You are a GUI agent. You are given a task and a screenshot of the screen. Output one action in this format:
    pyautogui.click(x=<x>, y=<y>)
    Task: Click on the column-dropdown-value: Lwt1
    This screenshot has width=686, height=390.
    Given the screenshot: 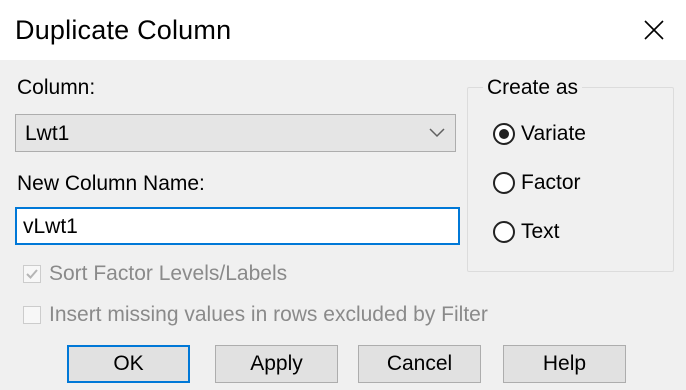 What is the action you would take?
    pyautogui.click(x=47, y=133)
    